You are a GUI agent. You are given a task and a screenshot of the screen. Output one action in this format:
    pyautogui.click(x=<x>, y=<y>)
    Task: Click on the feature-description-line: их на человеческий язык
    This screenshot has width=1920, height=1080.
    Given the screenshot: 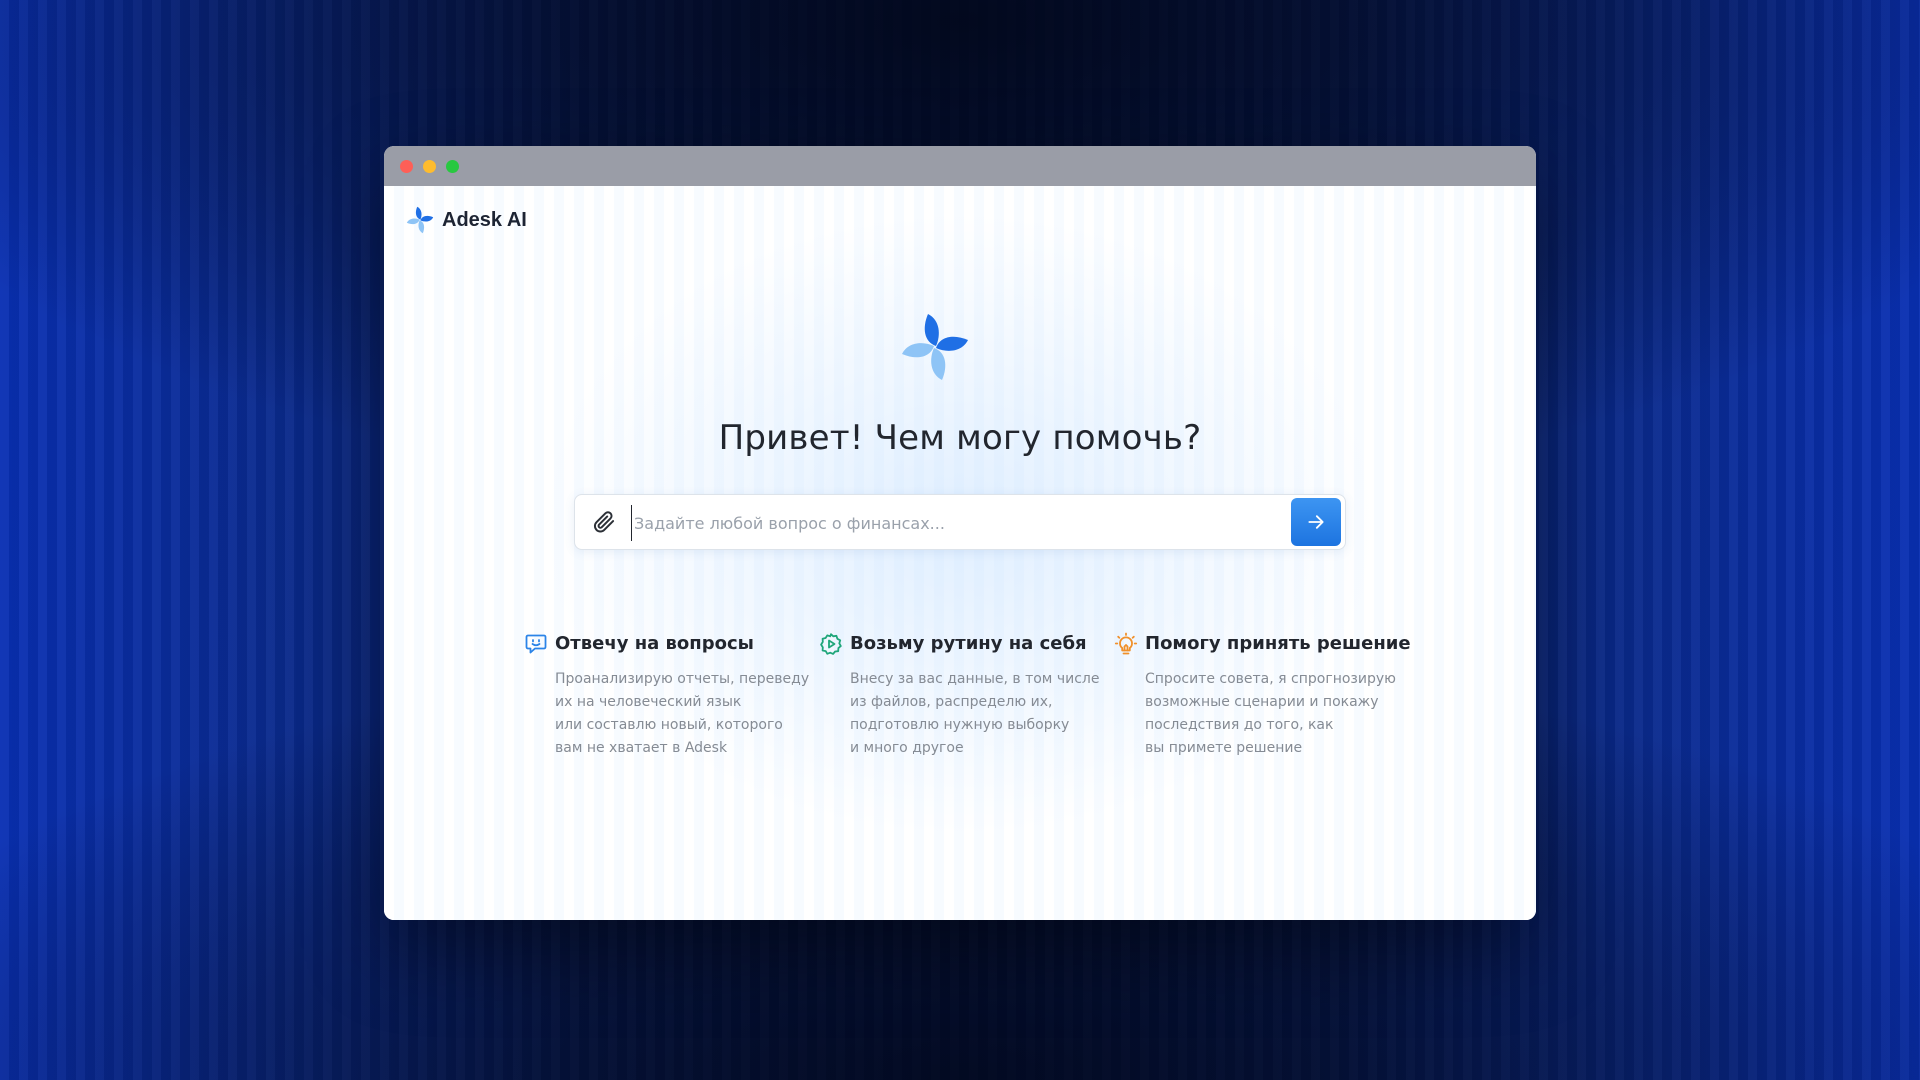 What is the action you would take?
    pyautogui.click(x=648, y=702)
    